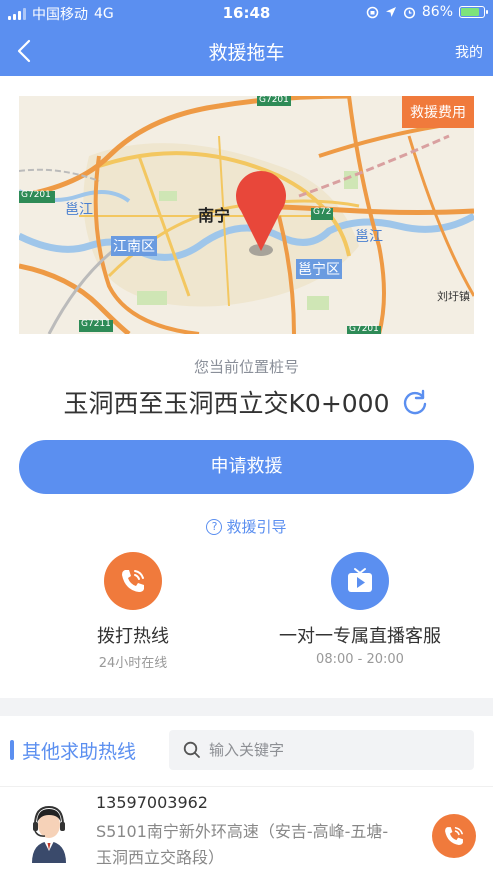 The image size is (493, 879). Describe the element at coordinates (12, 750) in the screenshot. I see `section-marker` at that location.